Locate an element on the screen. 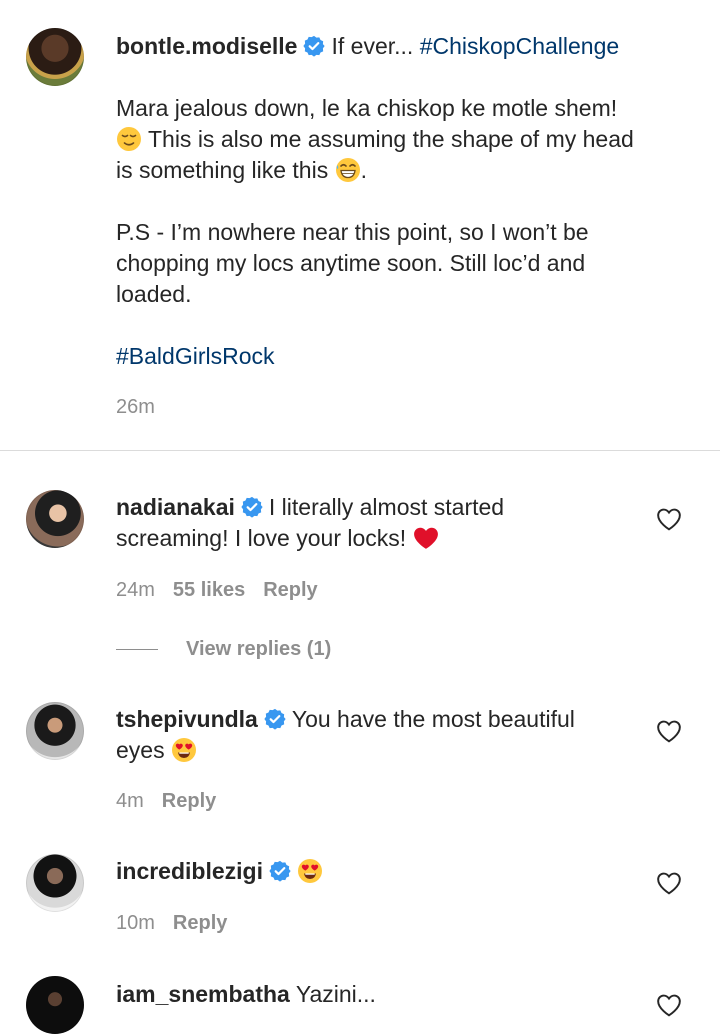  divider is located at coordinates (360, 450).